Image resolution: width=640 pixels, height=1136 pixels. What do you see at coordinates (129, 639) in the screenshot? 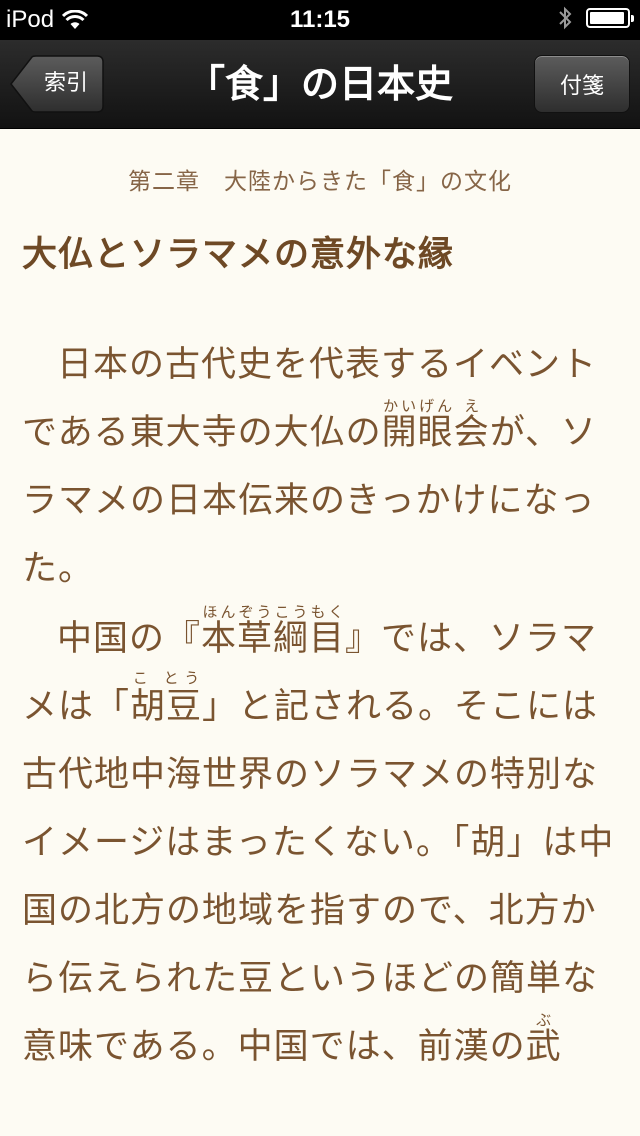
I see `paragraph-text: 中国の『` at bounding box center [129, 639].